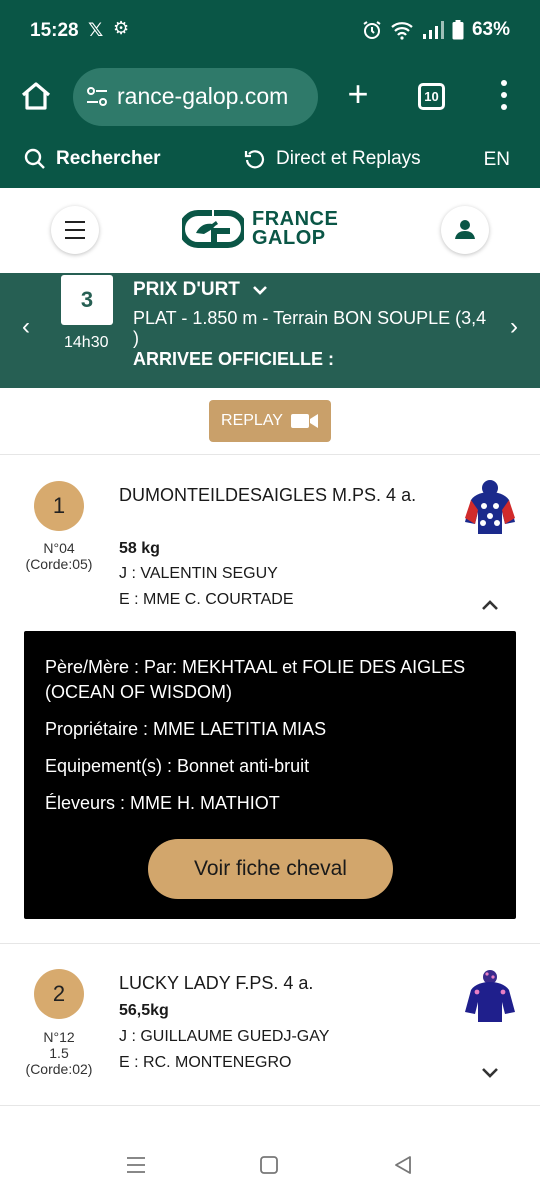 The image size is (540, 1200). I want to click on x-icon: 𝕏, so click(96, 30).